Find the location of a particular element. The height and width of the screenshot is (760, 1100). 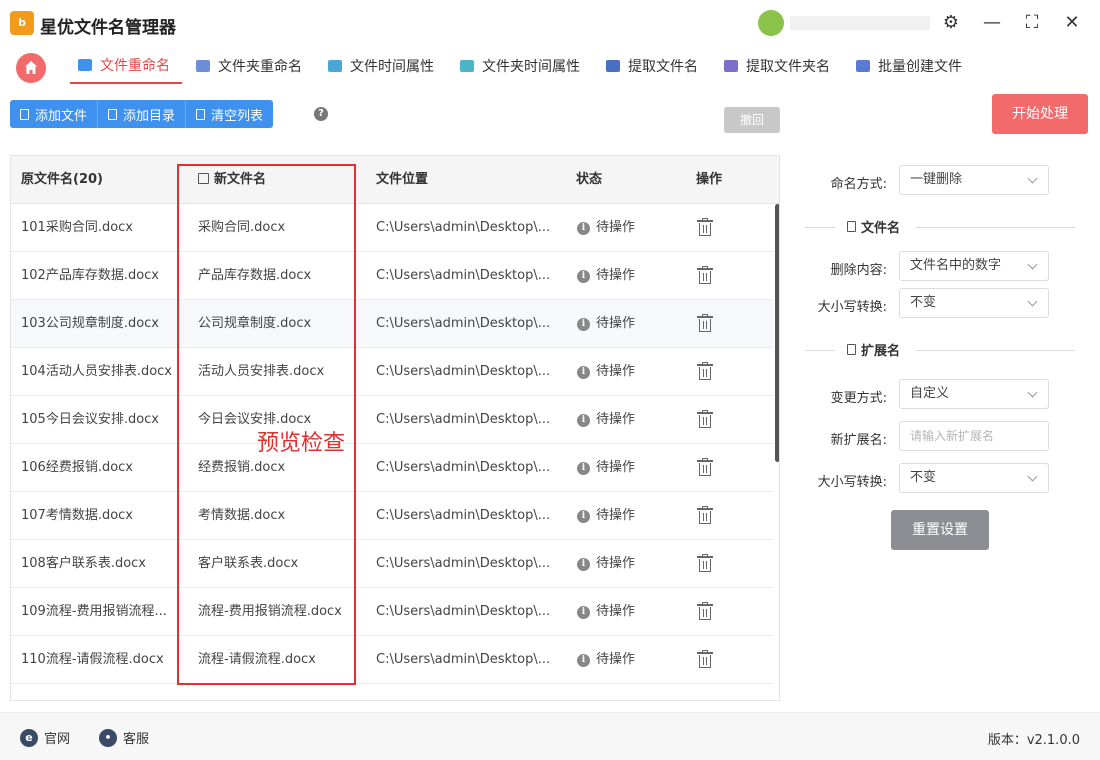

filename-section: 文件名 is located at coordinates (940, 227).